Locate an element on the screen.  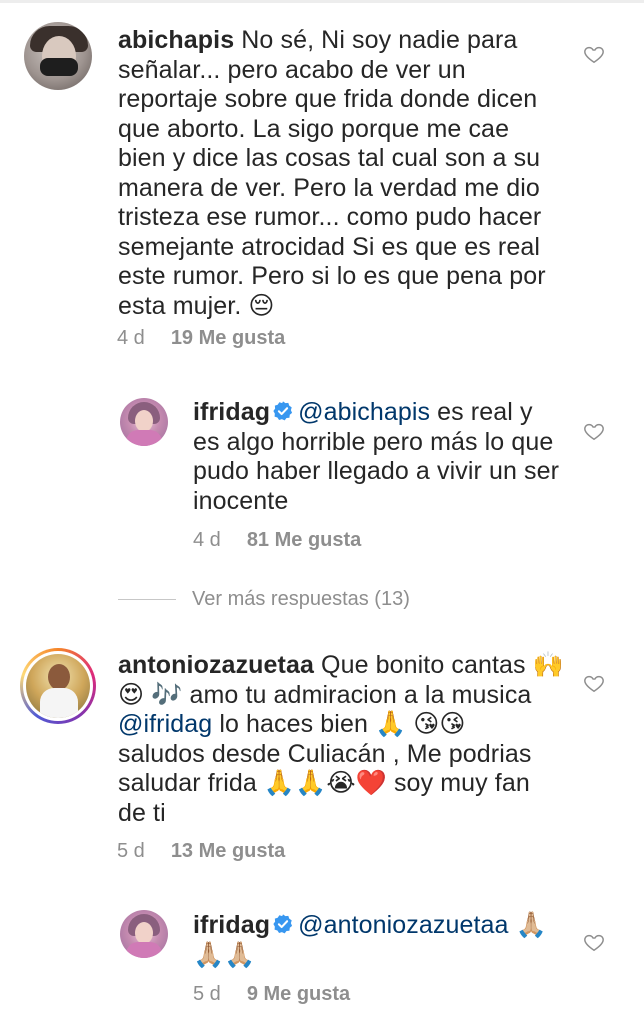
reply-ifridag: ifridag @antoniozazuetaa 🙏🏼 🙏🏼🙏🏼 is located at coordinates (383, 940).